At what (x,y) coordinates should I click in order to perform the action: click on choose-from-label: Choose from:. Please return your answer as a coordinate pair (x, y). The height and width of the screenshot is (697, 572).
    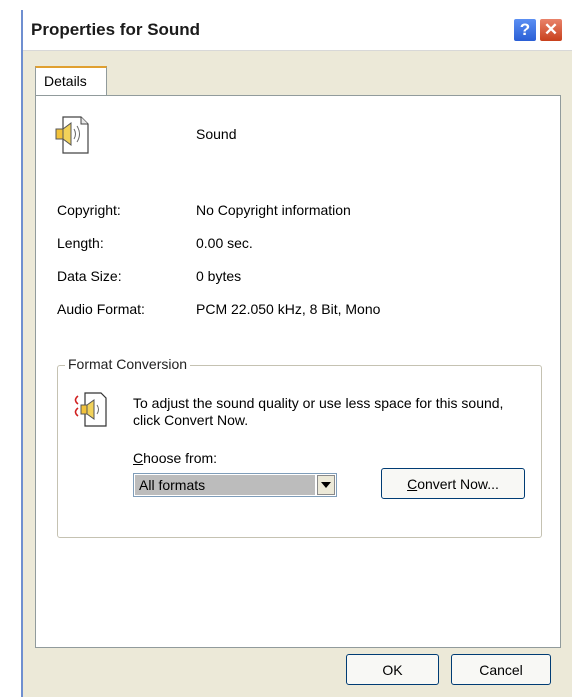
    Looking at the image, I should click on (175, 458).